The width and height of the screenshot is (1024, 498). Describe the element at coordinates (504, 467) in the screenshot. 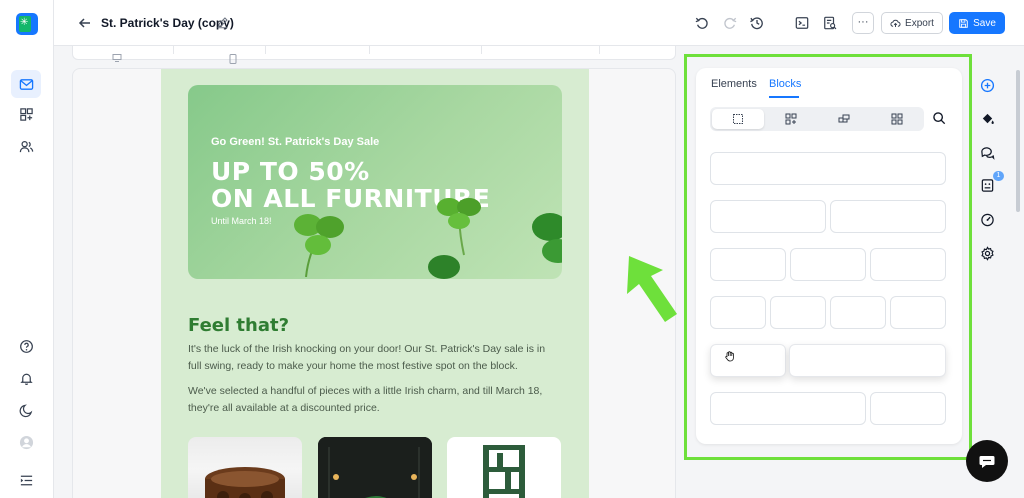

I see `product-image-shelf` at that location.